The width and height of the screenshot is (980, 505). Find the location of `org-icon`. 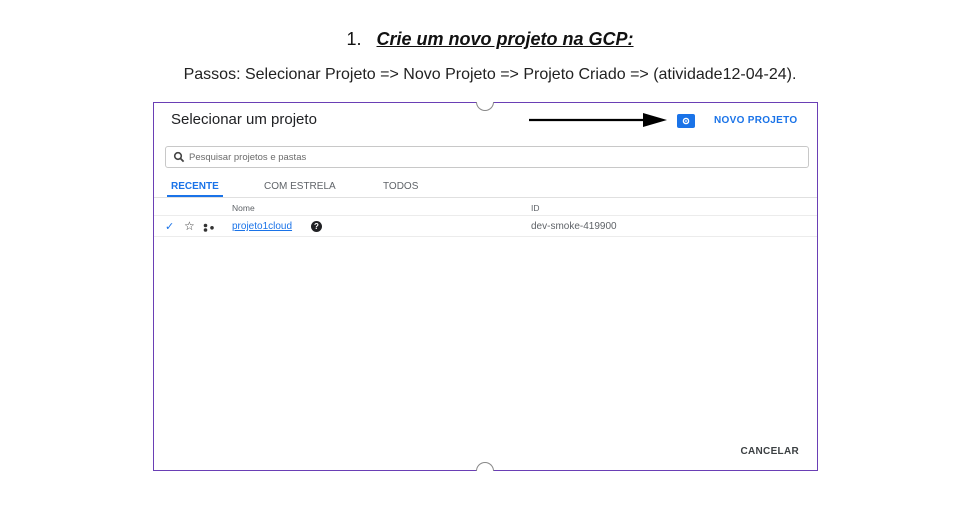

org-icon is located at coordinates (208, 227).